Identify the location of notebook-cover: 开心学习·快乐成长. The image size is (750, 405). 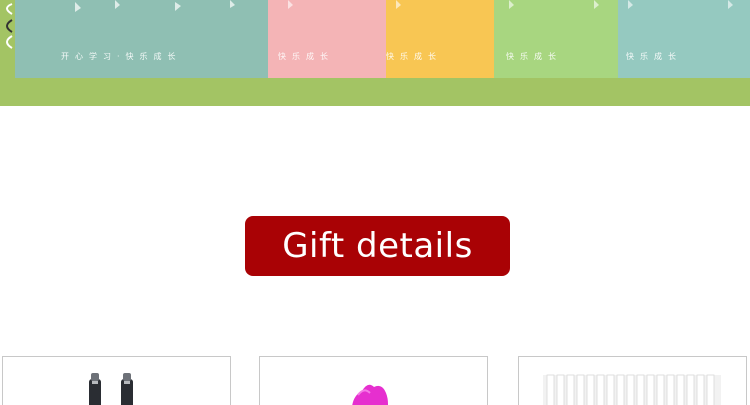
(142, 39).